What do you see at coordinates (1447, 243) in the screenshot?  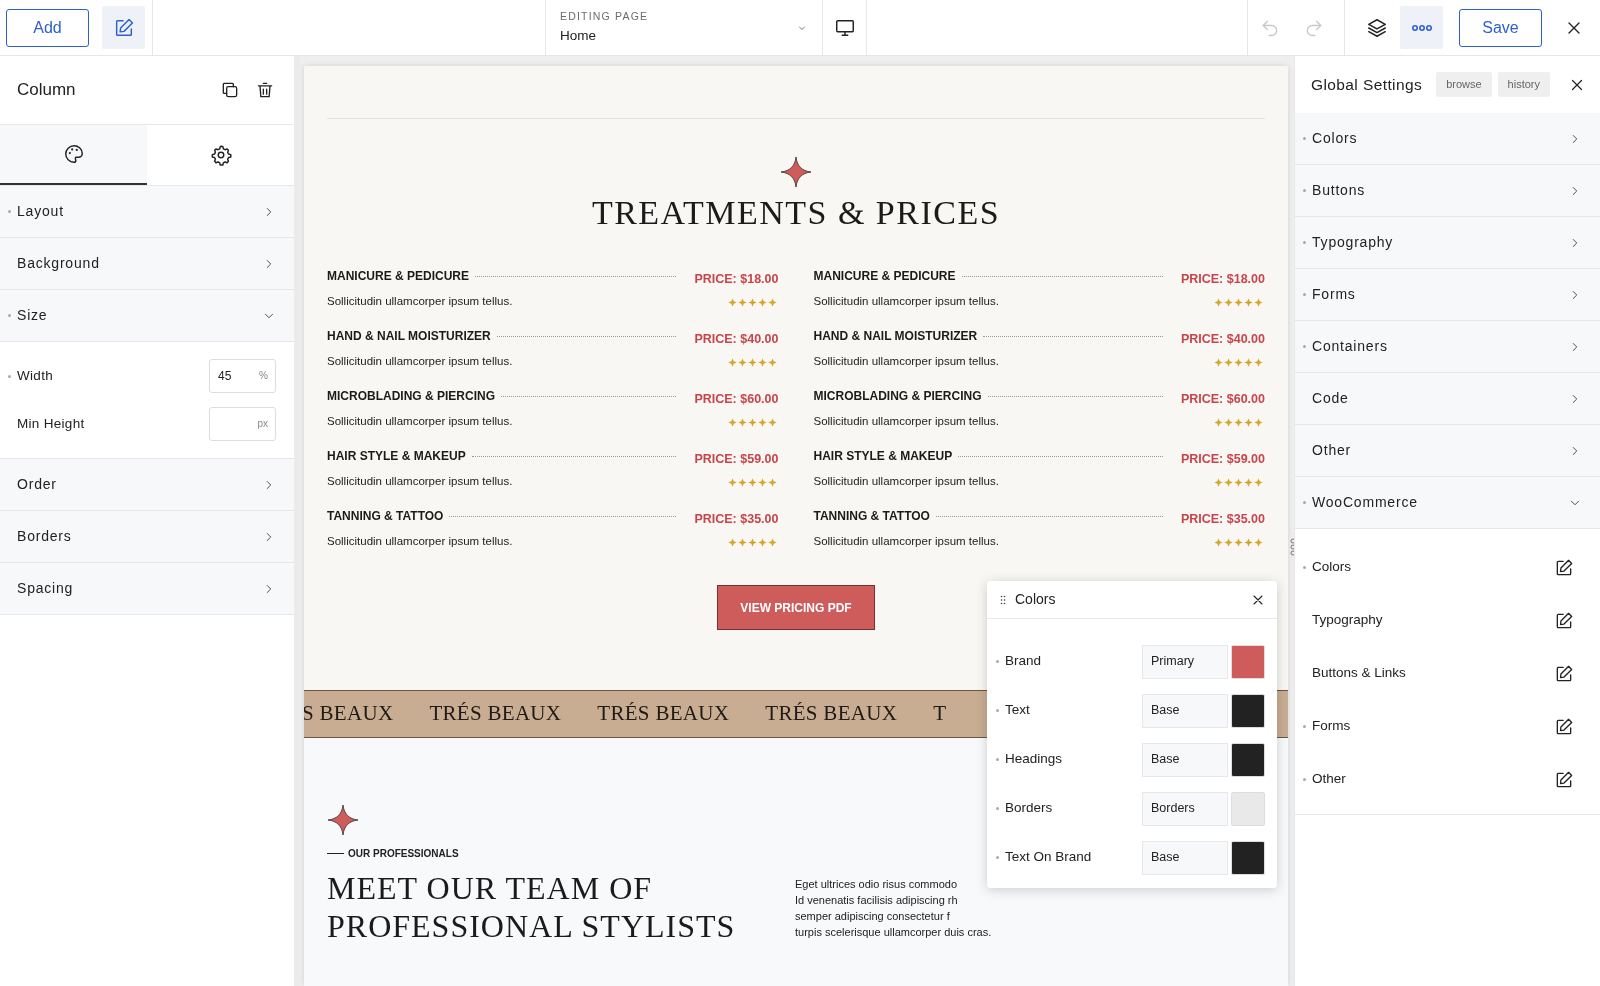 I see `section-header: Typography` at bounding box center [1447, 243].